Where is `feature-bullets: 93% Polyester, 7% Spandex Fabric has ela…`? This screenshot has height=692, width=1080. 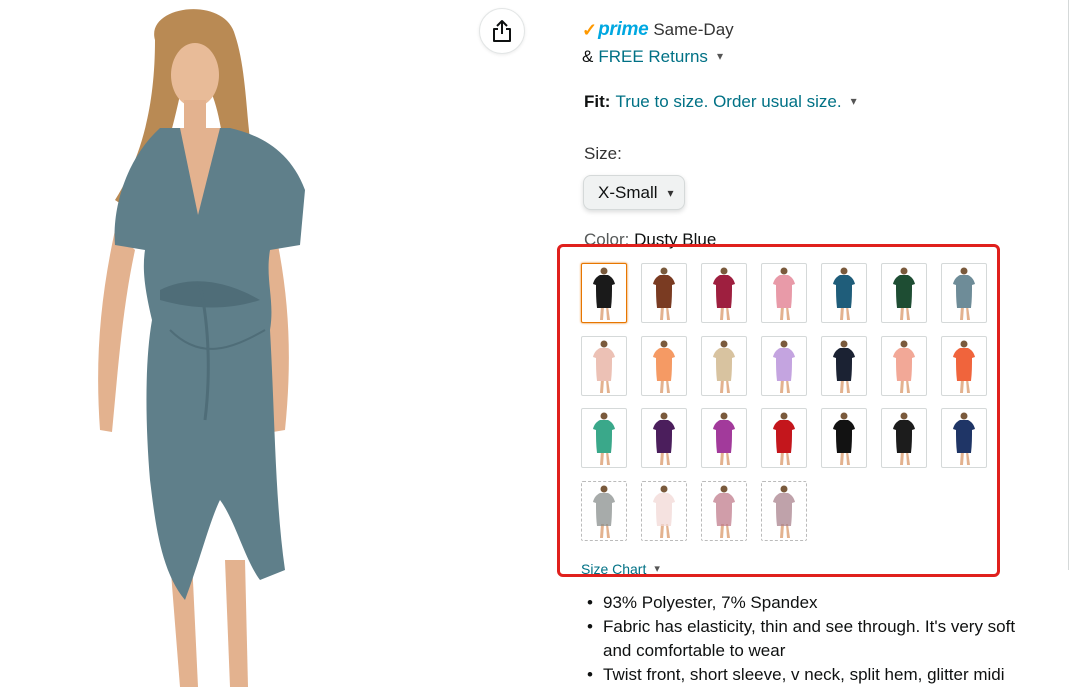
feature-bullets: 93% Polyester, 7% Spandex Fabric has ela… is located at coordinates (812, 639).